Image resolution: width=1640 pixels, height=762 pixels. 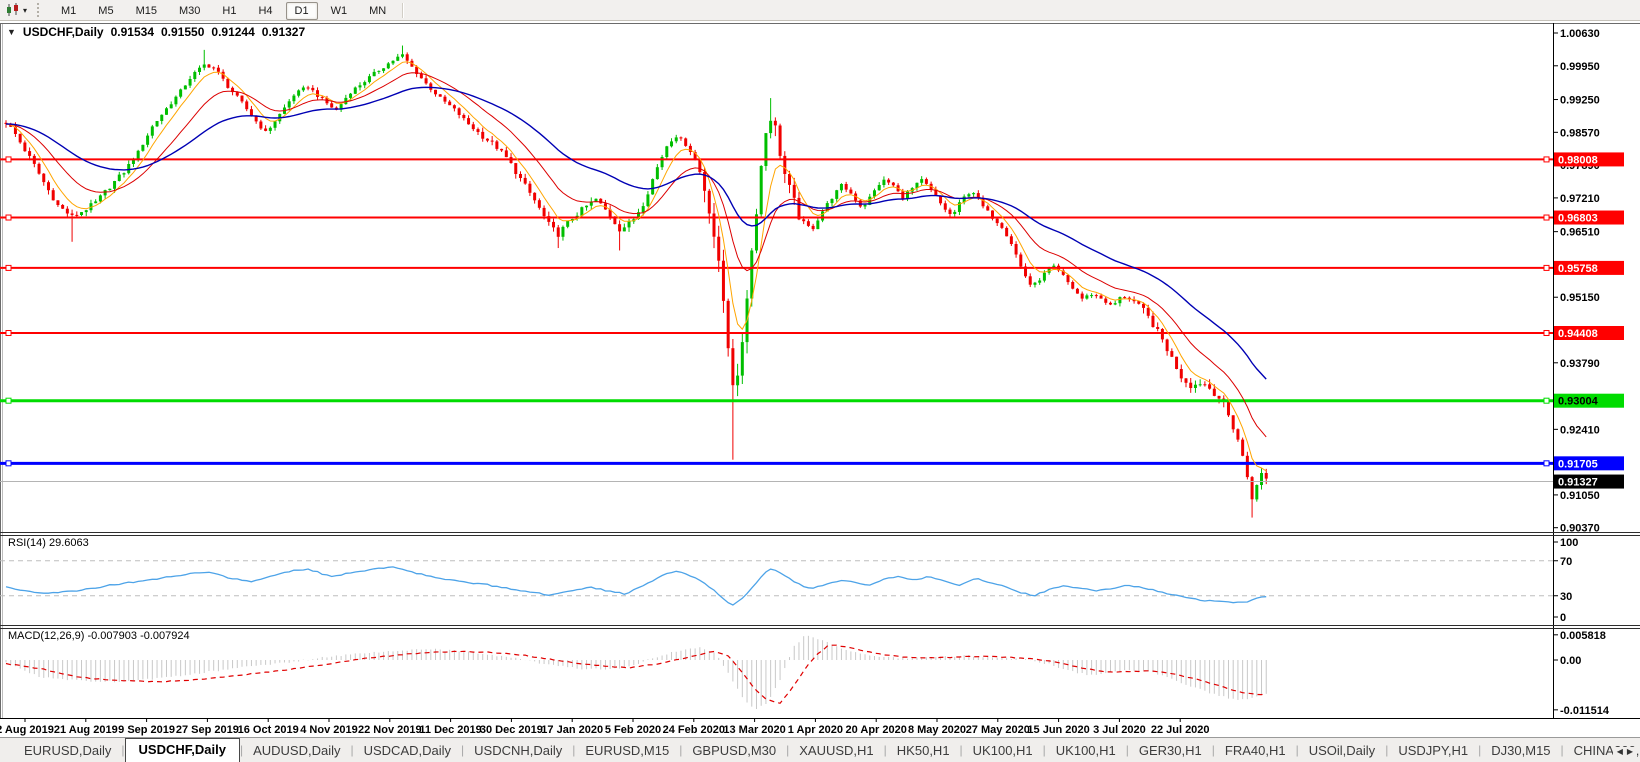 What do you see at coordinates (734, 751) in the screenshot?
I see `tab-GBPUSD-M30: GBPUSD,M30` at bounding box center [734, 751].